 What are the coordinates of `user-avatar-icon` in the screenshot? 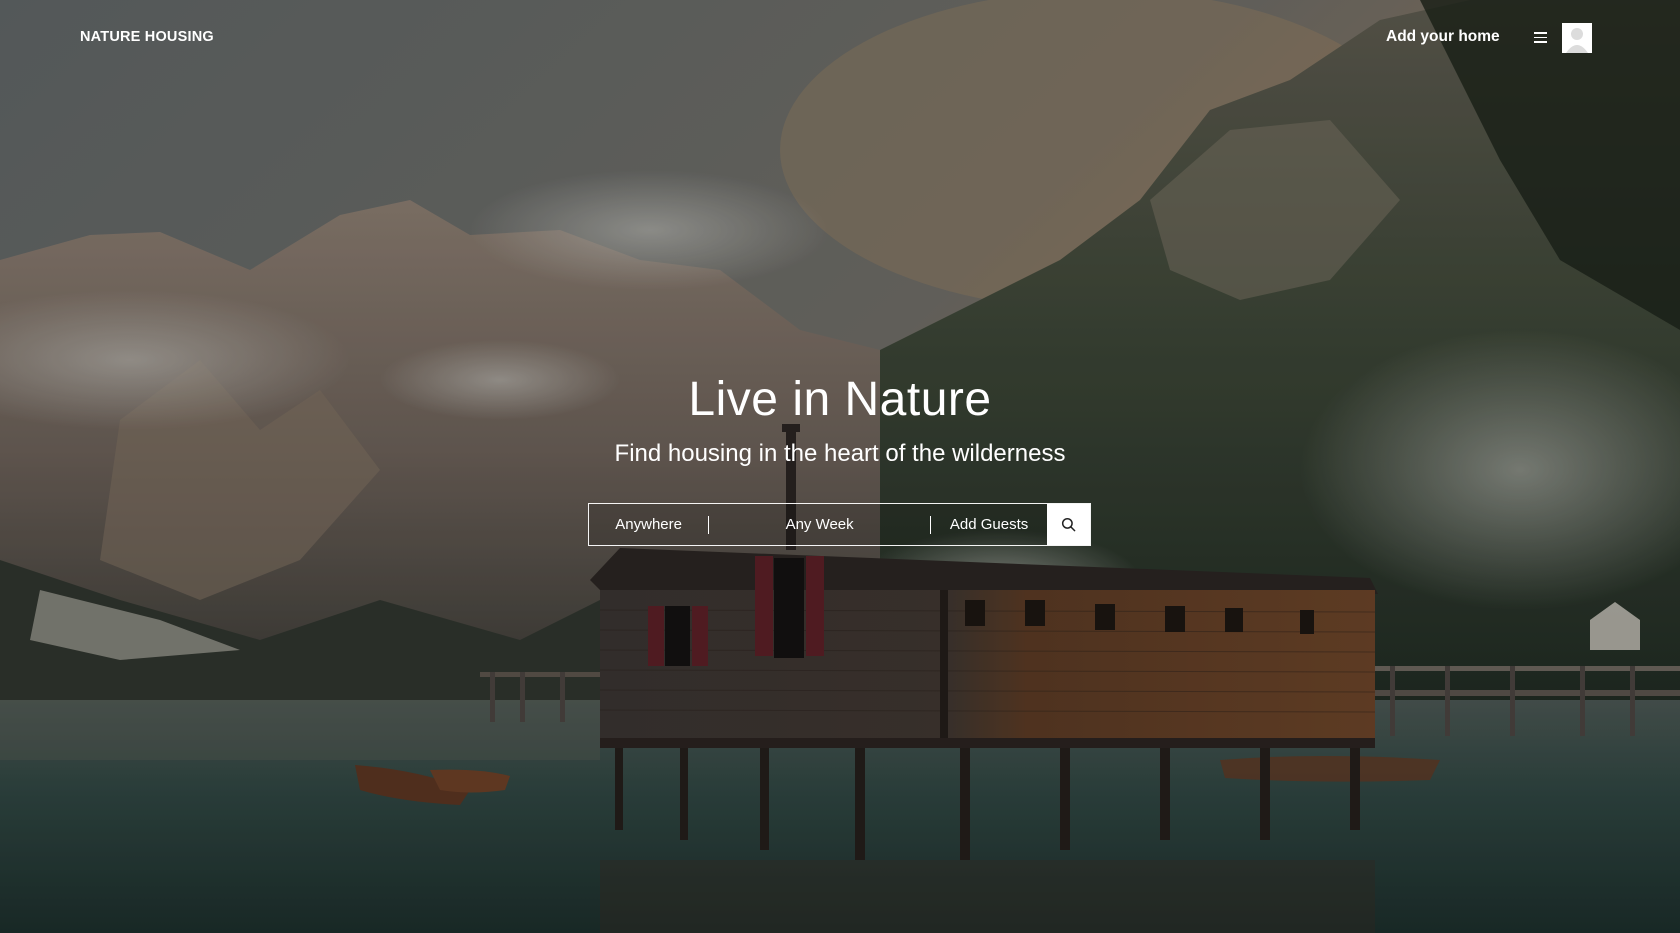 It's located at (1577, 38).